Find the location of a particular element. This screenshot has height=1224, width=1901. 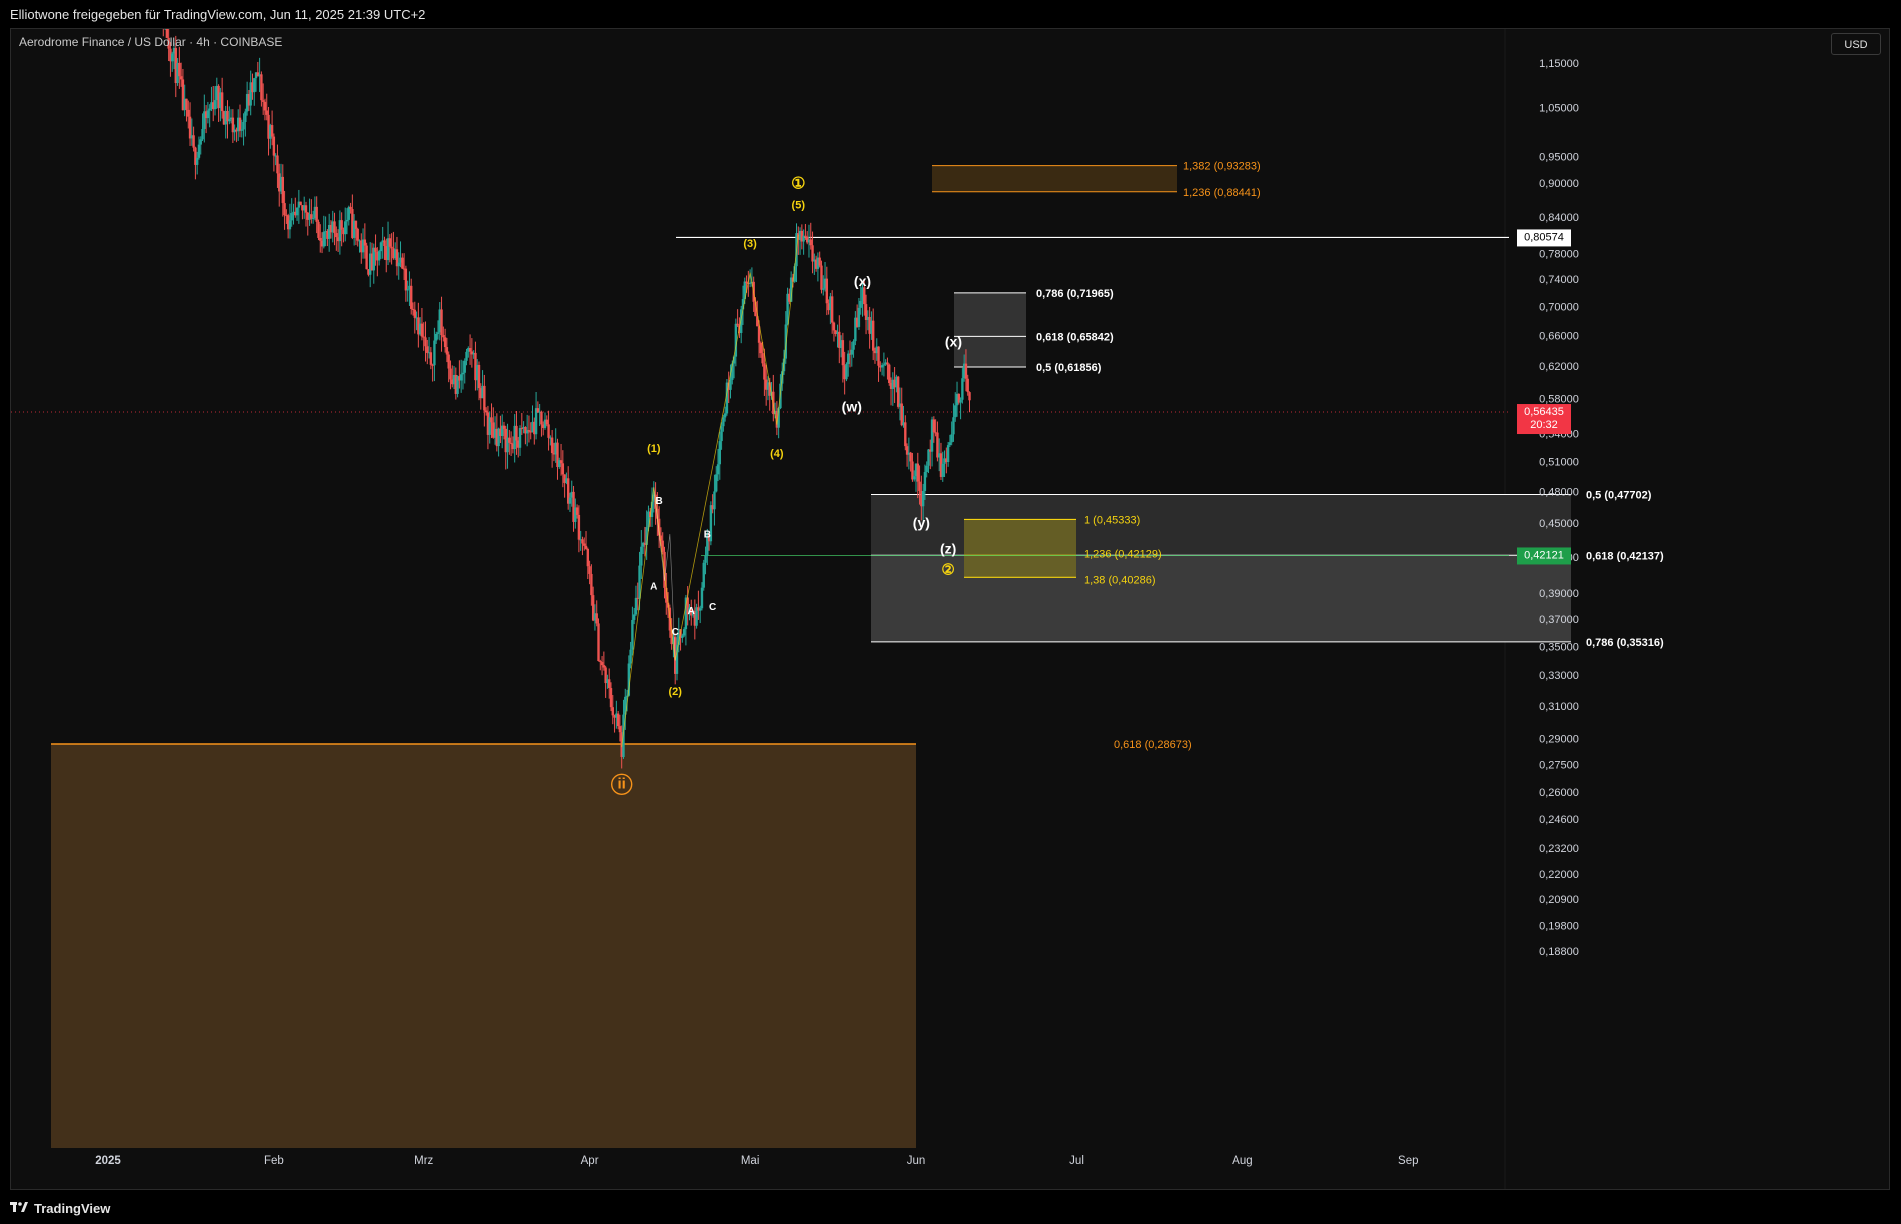

tradingview-logo: TradingView is located at coordinates (60, 1208).